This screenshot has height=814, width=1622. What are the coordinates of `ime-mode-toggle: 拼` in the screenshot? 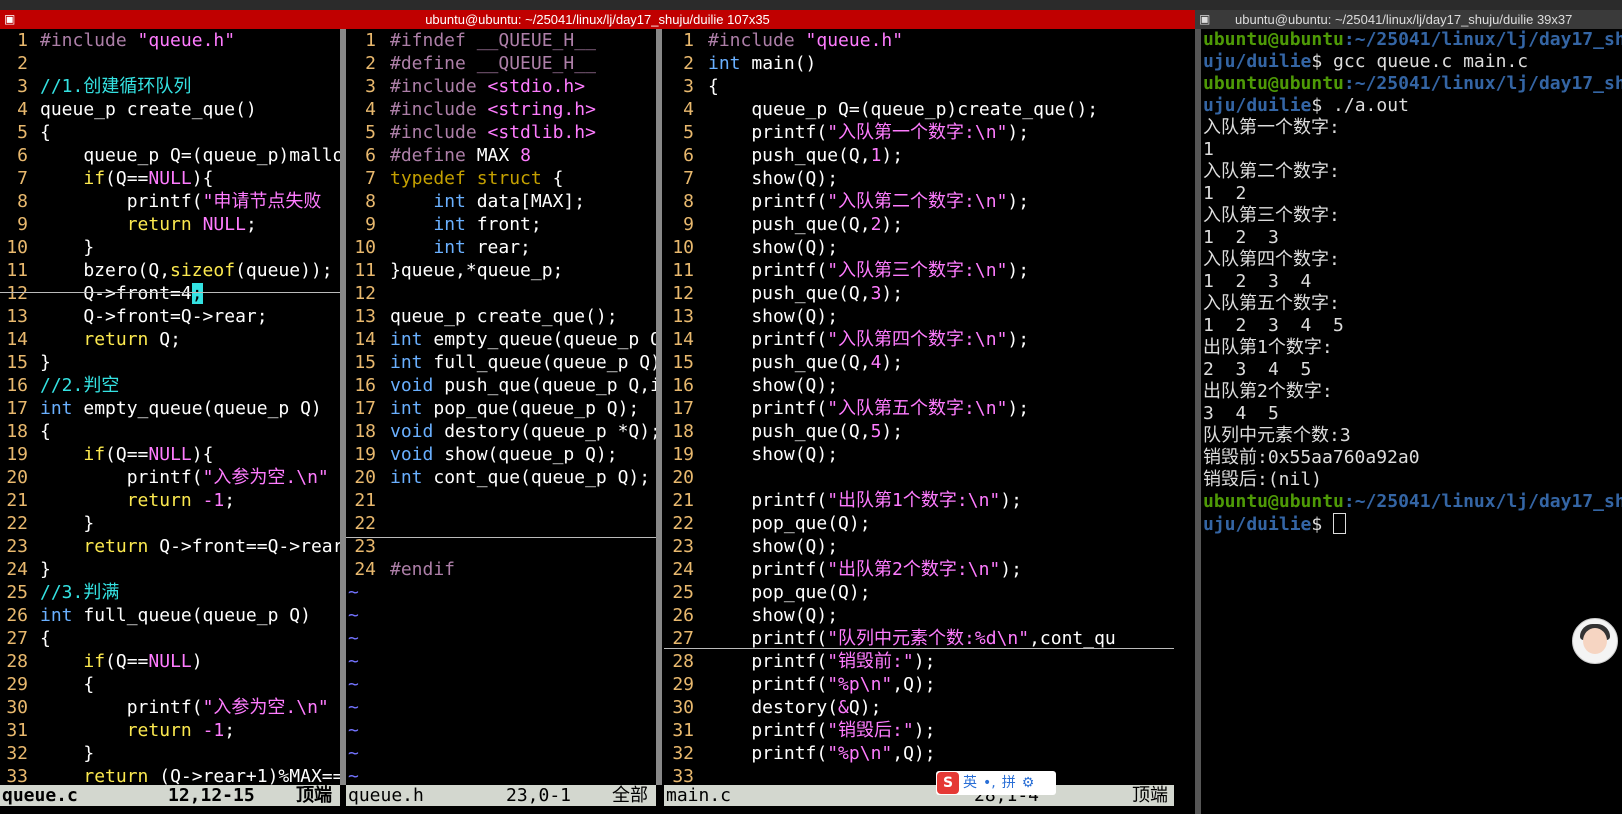 It's located at (1009, 783).